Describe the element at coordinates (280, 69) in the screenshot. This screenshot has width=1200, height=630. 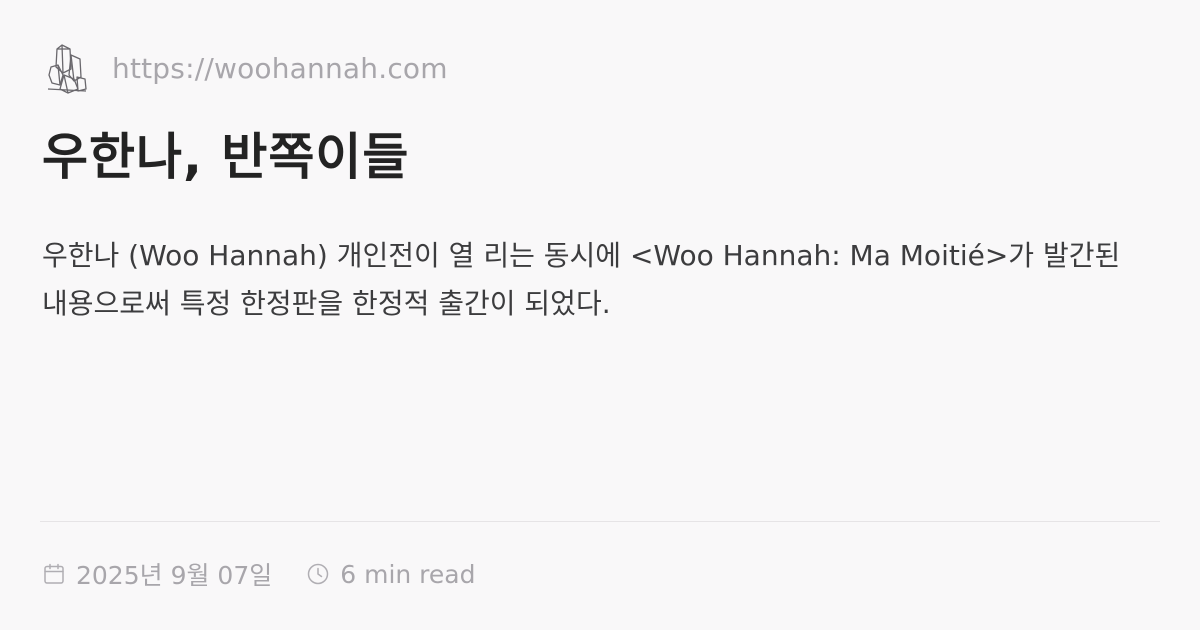
I see `site-url: https://woohannah.com` at that location.